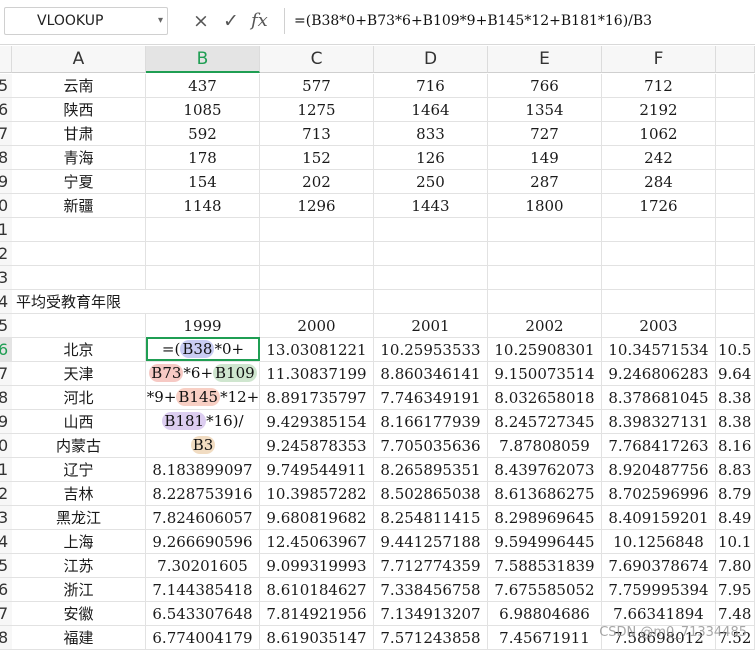 This screenshot has height=650, width=755. Describe the element at coordinates (79, 446) in the screenshot. I see `cell-a: 内蒙古` at that location.